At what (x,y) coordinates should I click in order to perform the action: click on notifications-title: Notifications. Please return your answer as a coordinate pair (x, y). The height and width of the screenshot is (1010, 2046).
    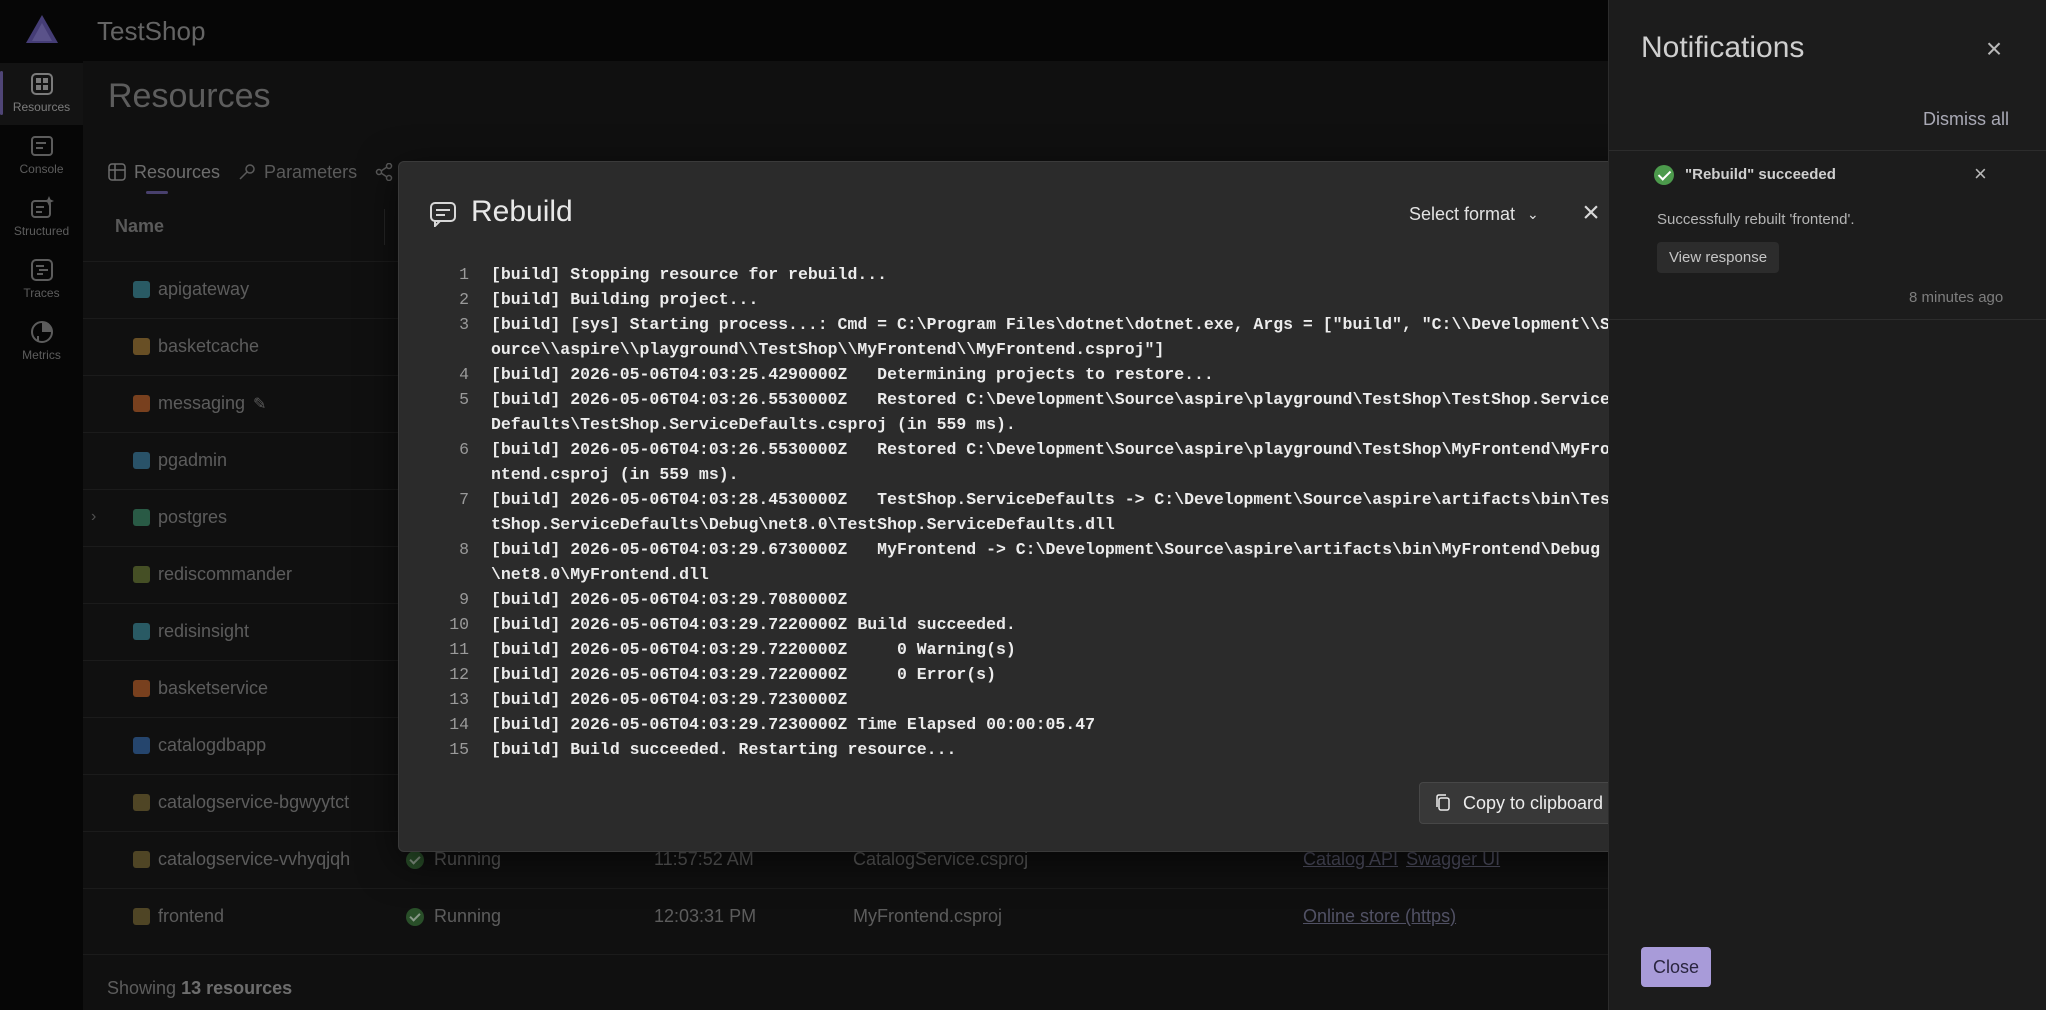
    Looking at the image, I should click on (1723, 47).